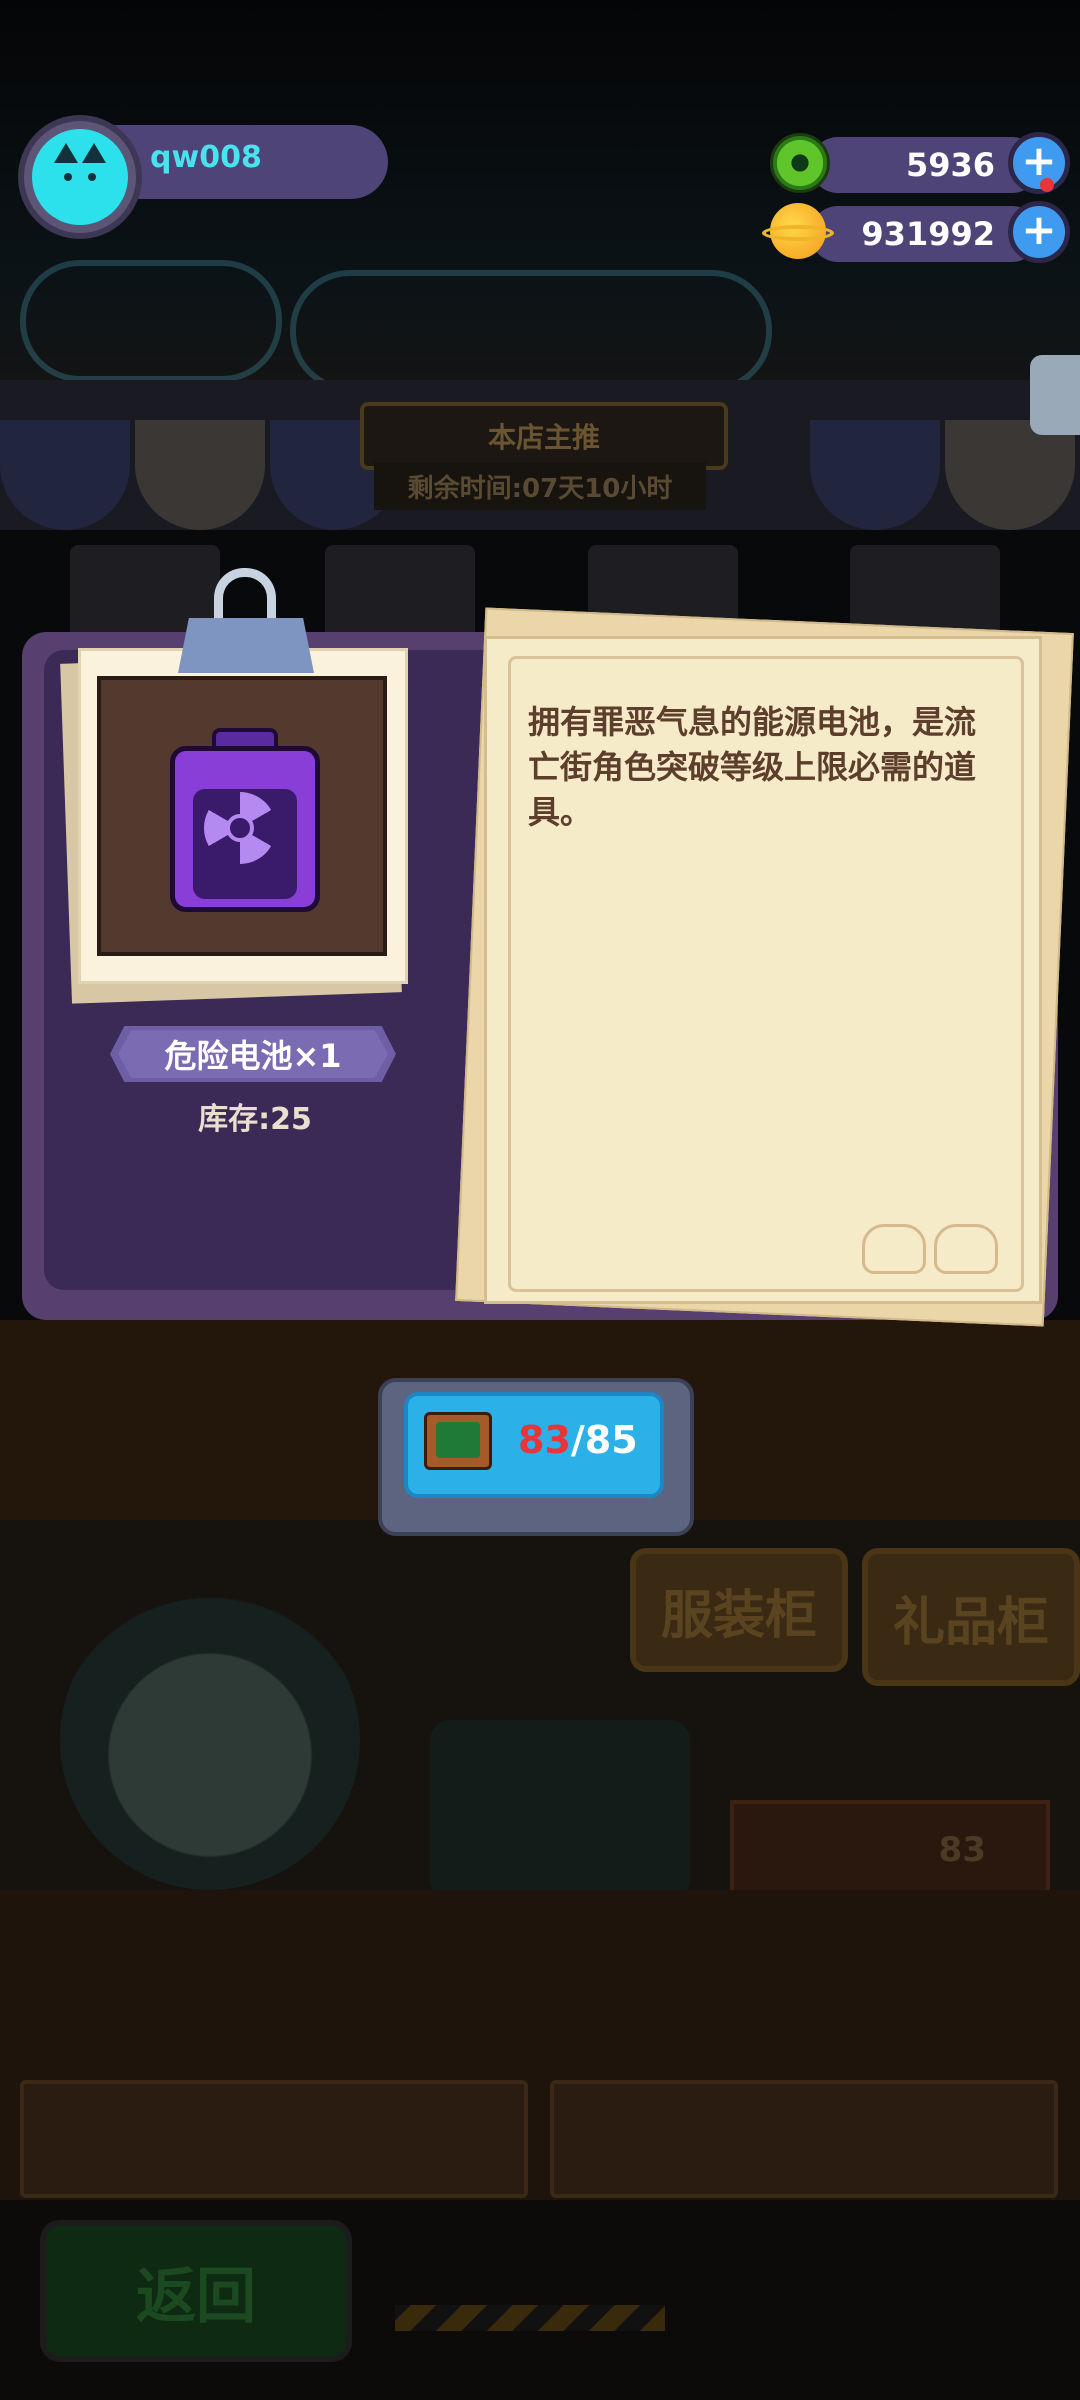  What do you see at coordinates (804, 2139) in the screenshot?
I see `counter-drawer-right` at bounding box center [804, 2139].